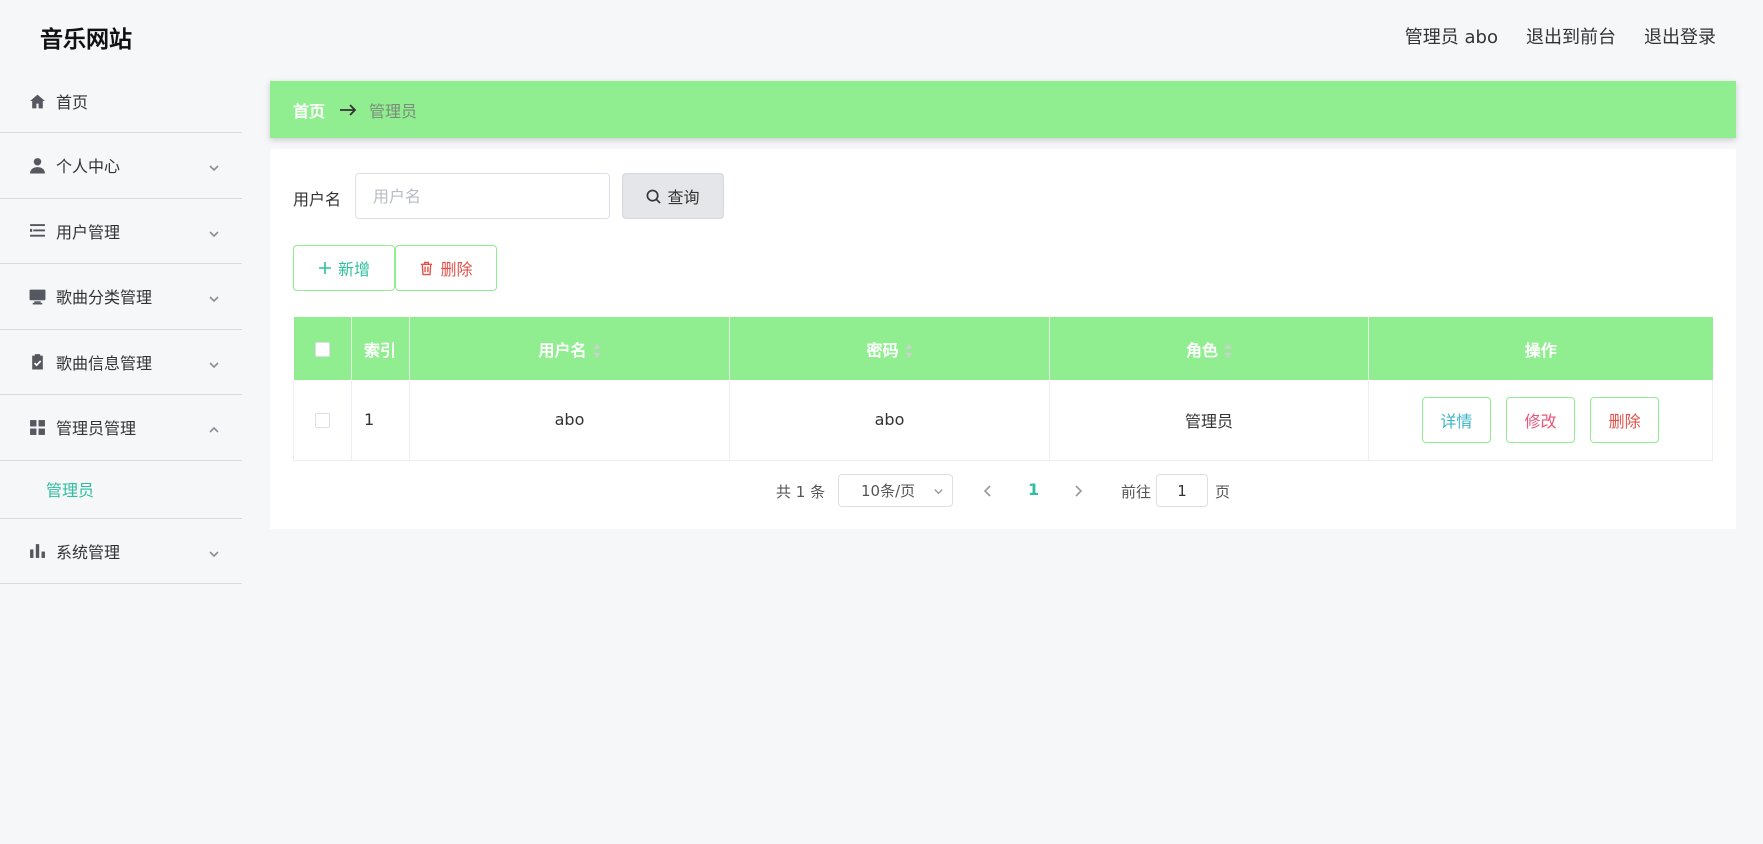 This screenshot has height=844, width=1763. I want to click on sidebar-item-label: 系统管理, so click(88, 552).